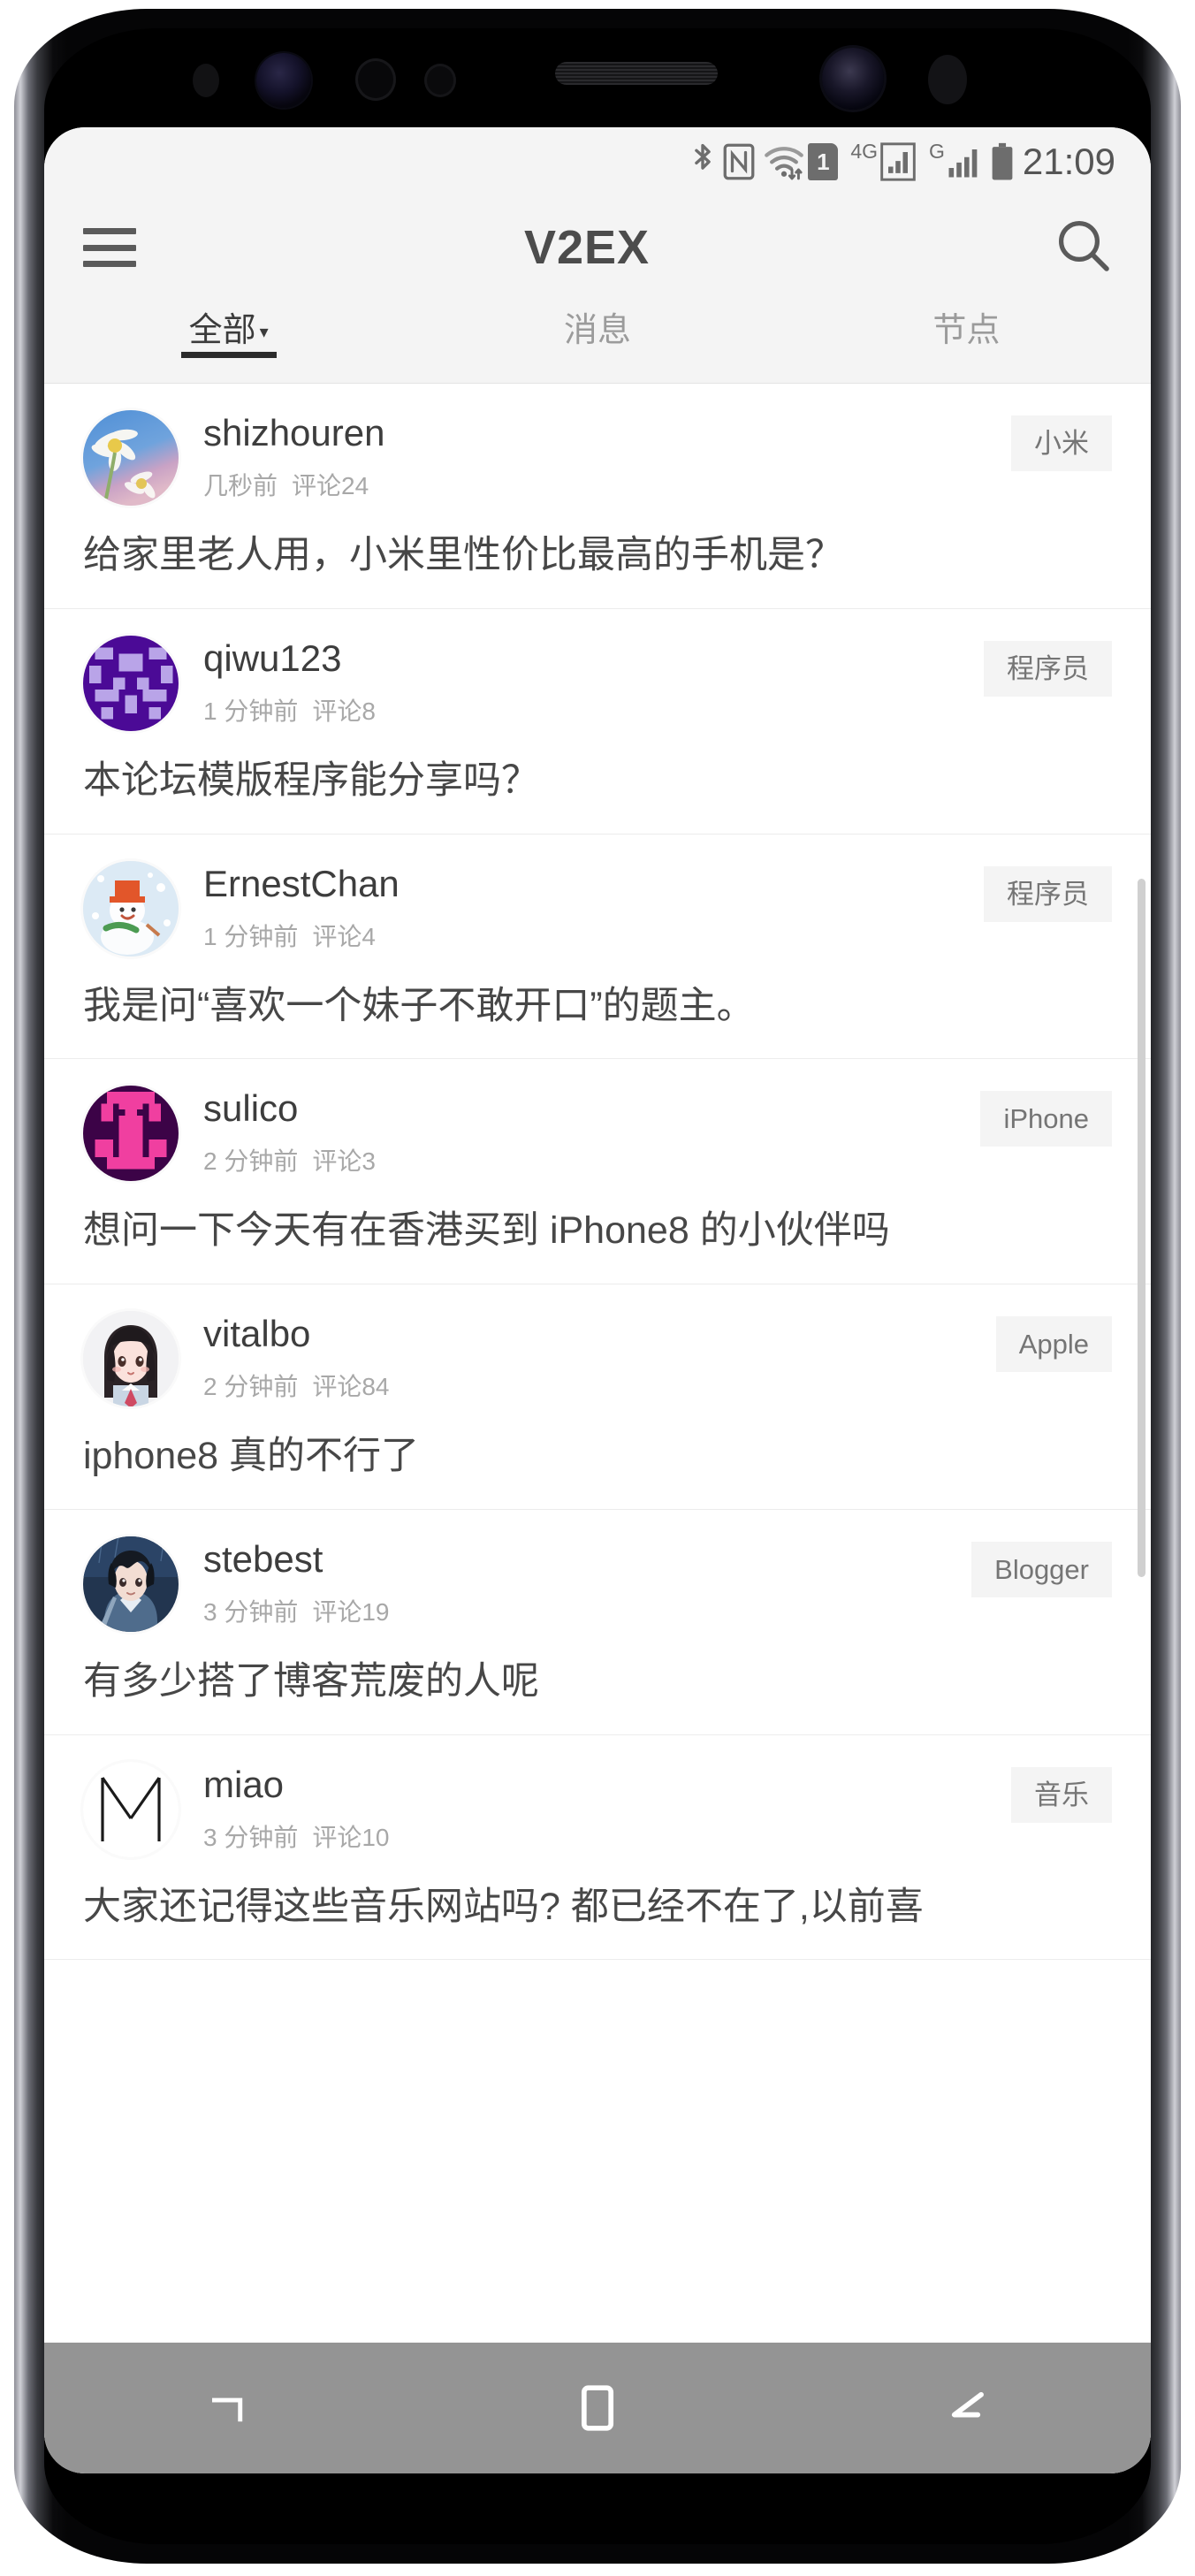 The height and width of the screenshot is (2576, 1195). What do you see at coordinates (375, 79) in the screenshot?
I see `light-sensor` at bounding box center [375, 79].